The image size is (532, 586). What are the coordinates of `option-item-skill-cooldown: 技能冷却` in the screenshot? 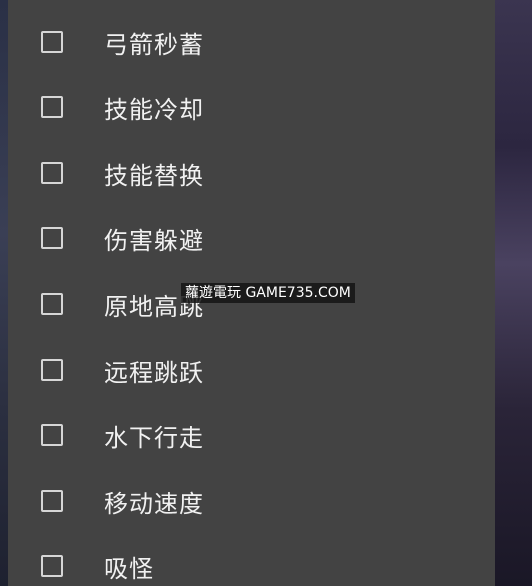 It's located at (251, 107).